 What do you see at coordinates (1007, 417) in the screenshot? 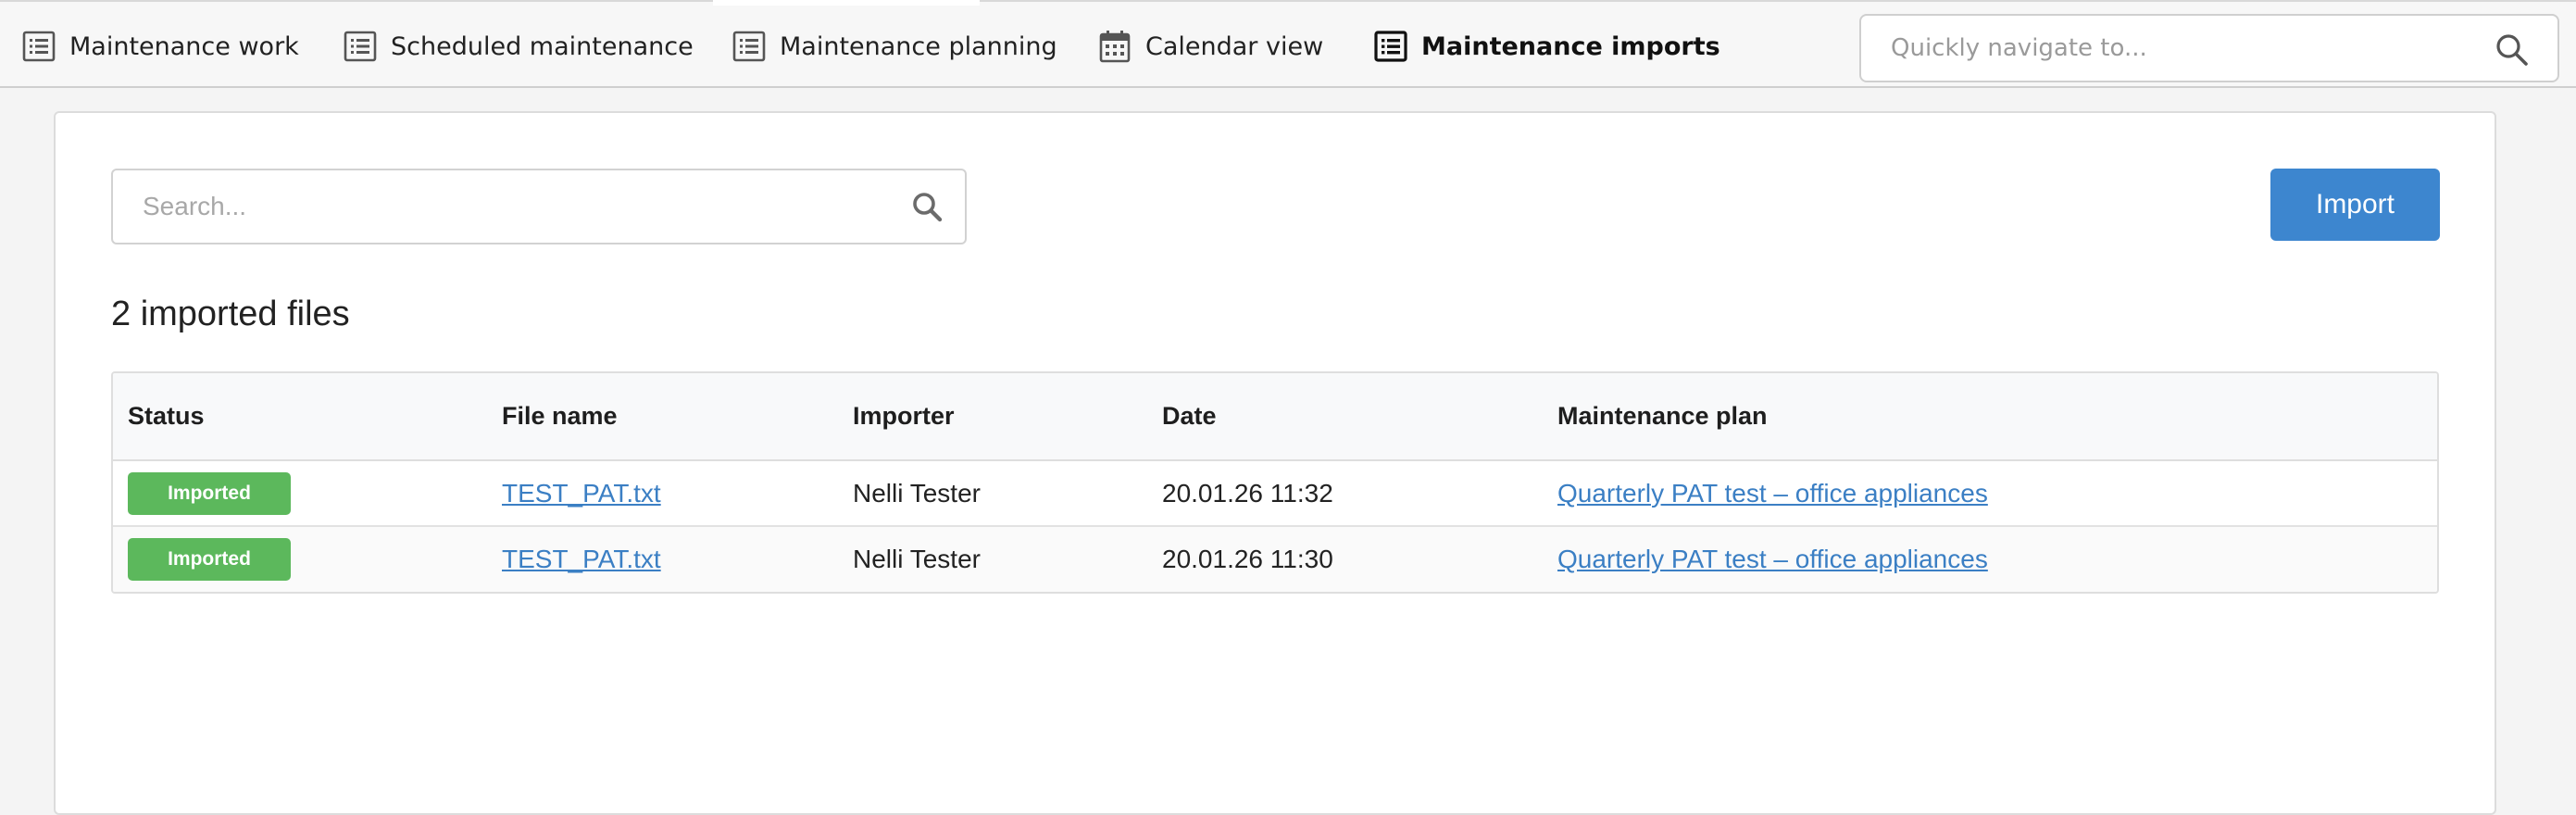
I see `column-header-importer: Importer` at bounding box center [1007, 417].